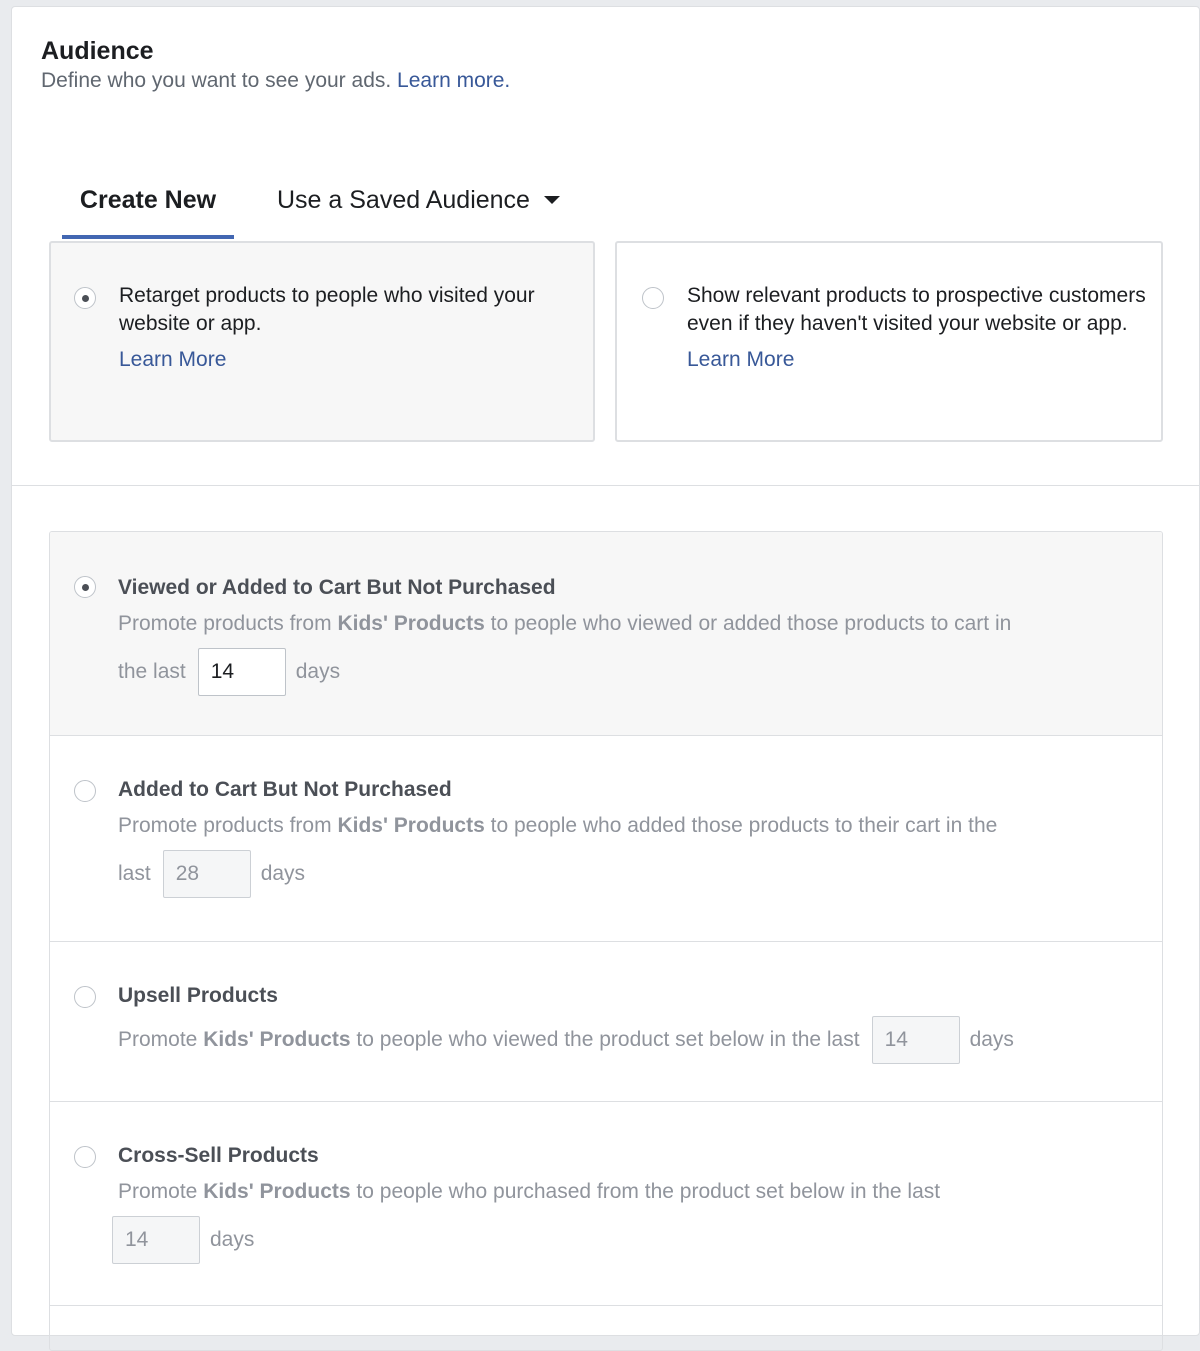  Describe the element at coordinates (85, 298) in the screenshot. I see `retarget-radio` at that location.